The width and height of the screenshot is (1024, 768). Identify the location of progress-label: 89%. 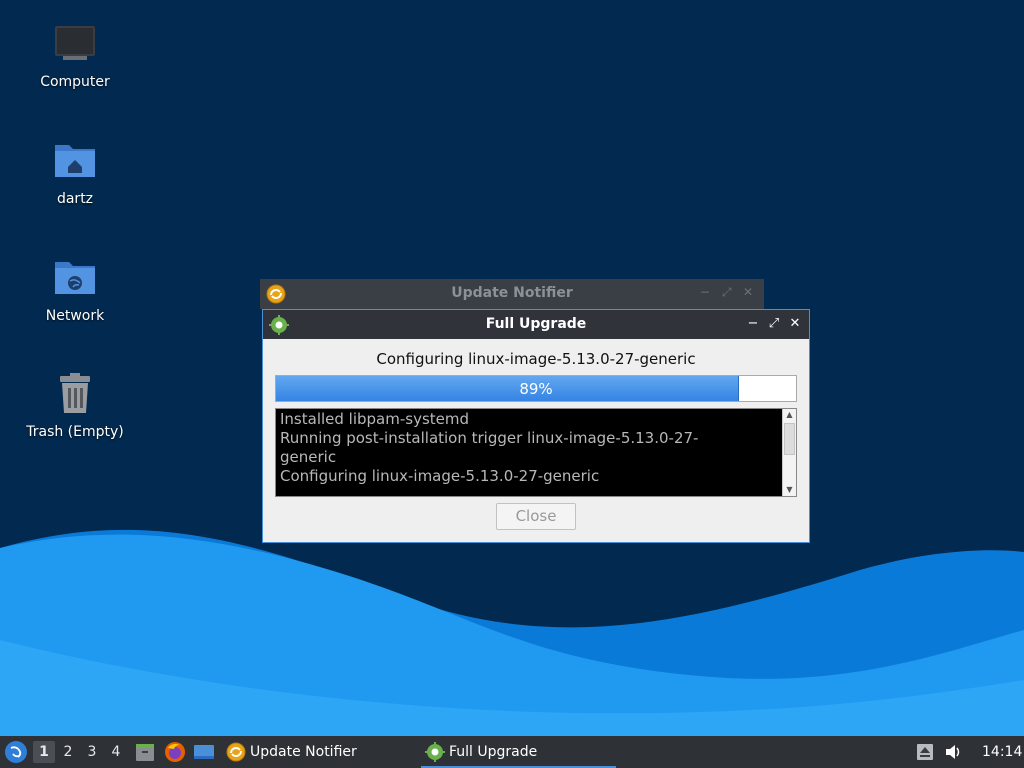
(536, 389).